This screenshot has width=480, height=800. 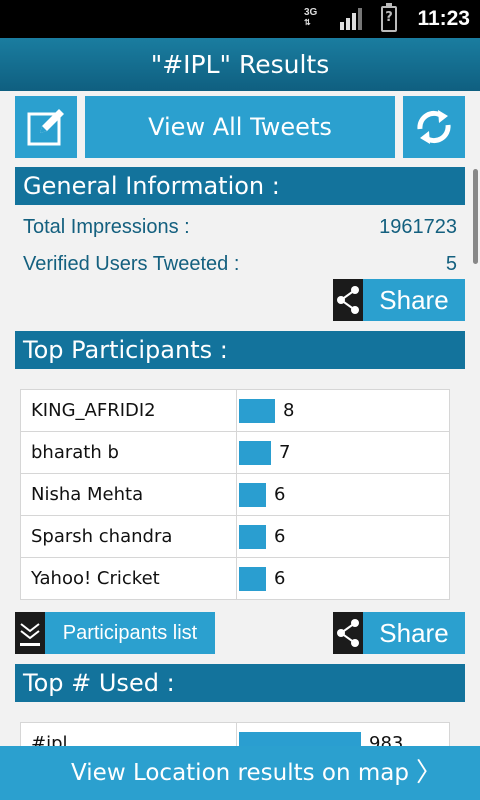 What do you see at coordinates (351, 19) in the screenshot?
I see `signal-strength-icon` at bounding box center [351, 19].